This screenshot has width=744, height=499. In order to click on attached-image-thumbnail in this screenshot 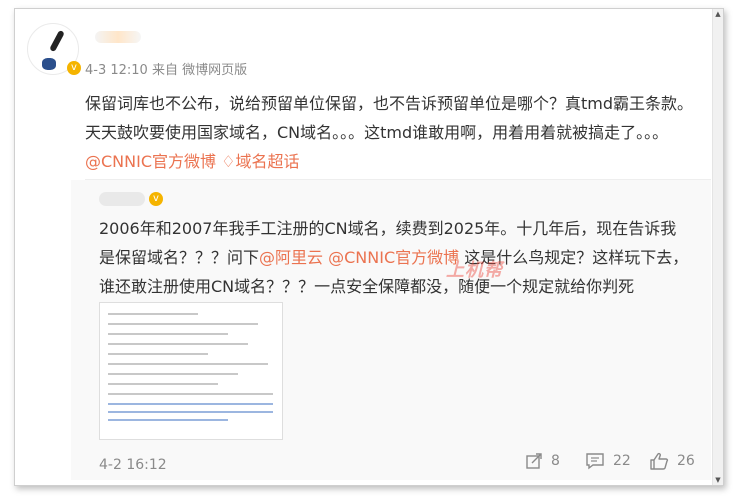, I will do `click(191, 371)`.